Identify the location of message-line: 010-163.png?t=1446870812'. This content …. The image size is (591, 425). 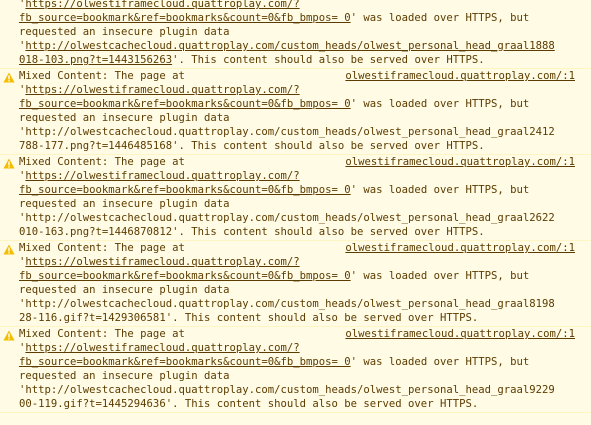
(305, 232).